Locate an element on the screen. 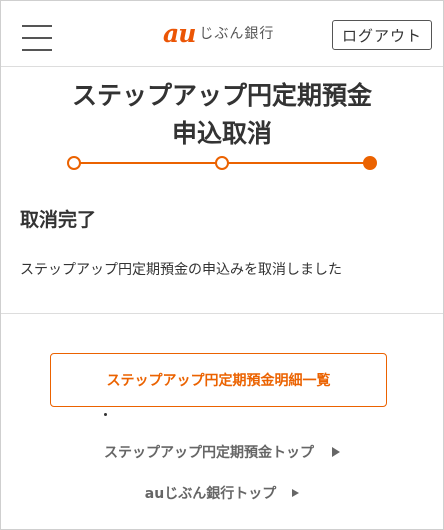  header: au じぶん銀行 ログアウト is located at coordinates (222, 34).